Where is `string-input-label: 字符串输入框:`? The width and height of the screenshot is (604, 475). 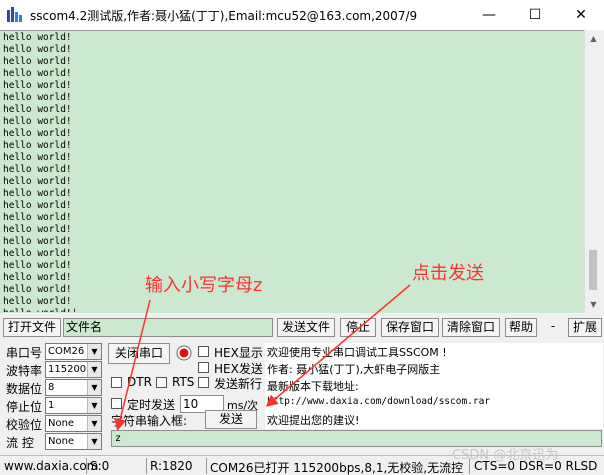 string-input-label: 字符串输入框: is located at coordinates (149, 421).